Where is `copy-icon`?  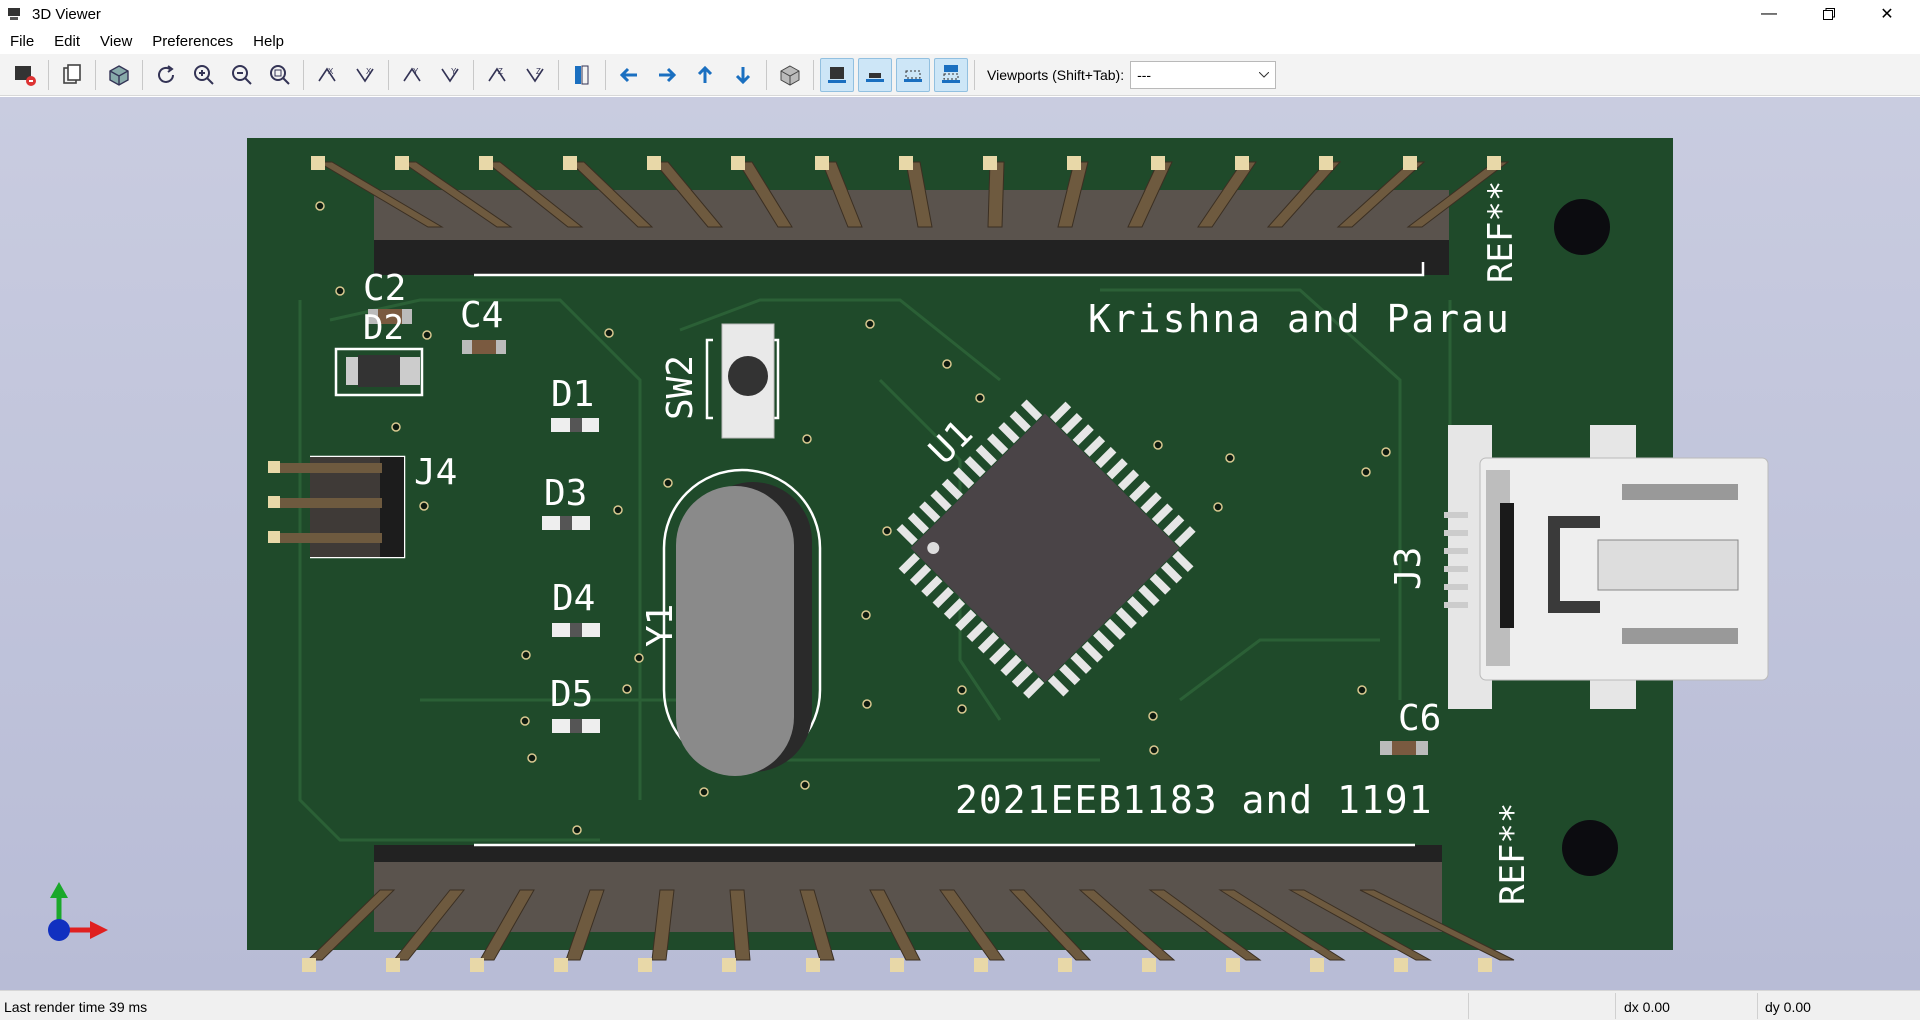
copy-icon is located at coordinates (72, 75).